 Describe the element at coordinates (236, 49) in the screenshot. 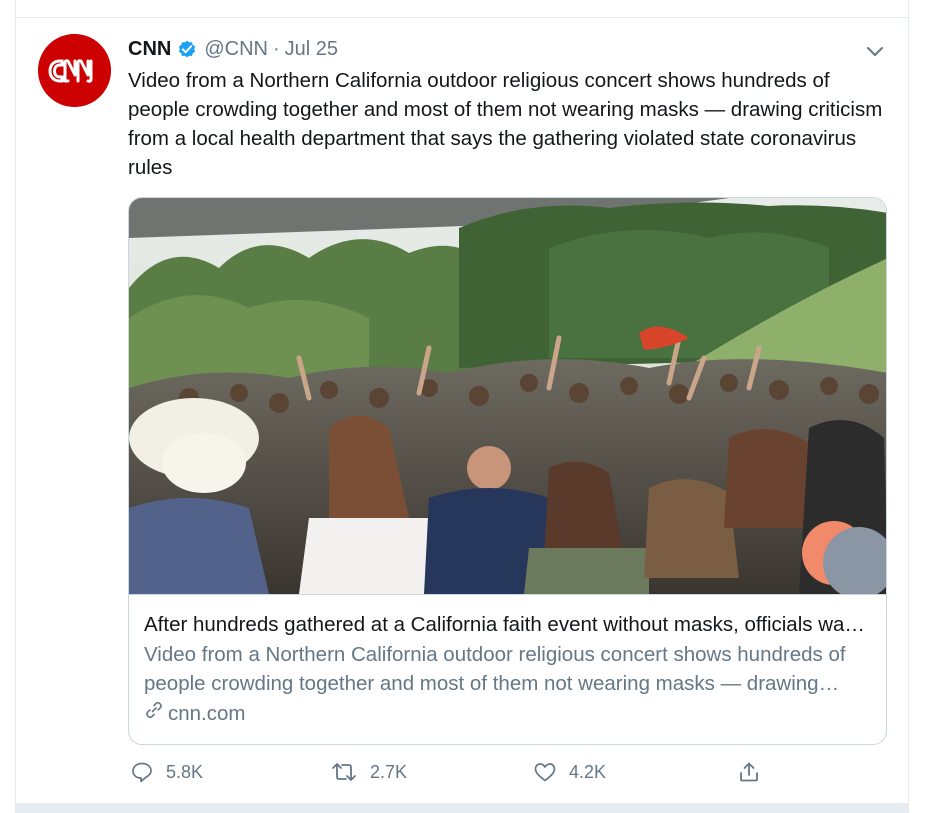

I see `author-handle: @CNN` at that location.